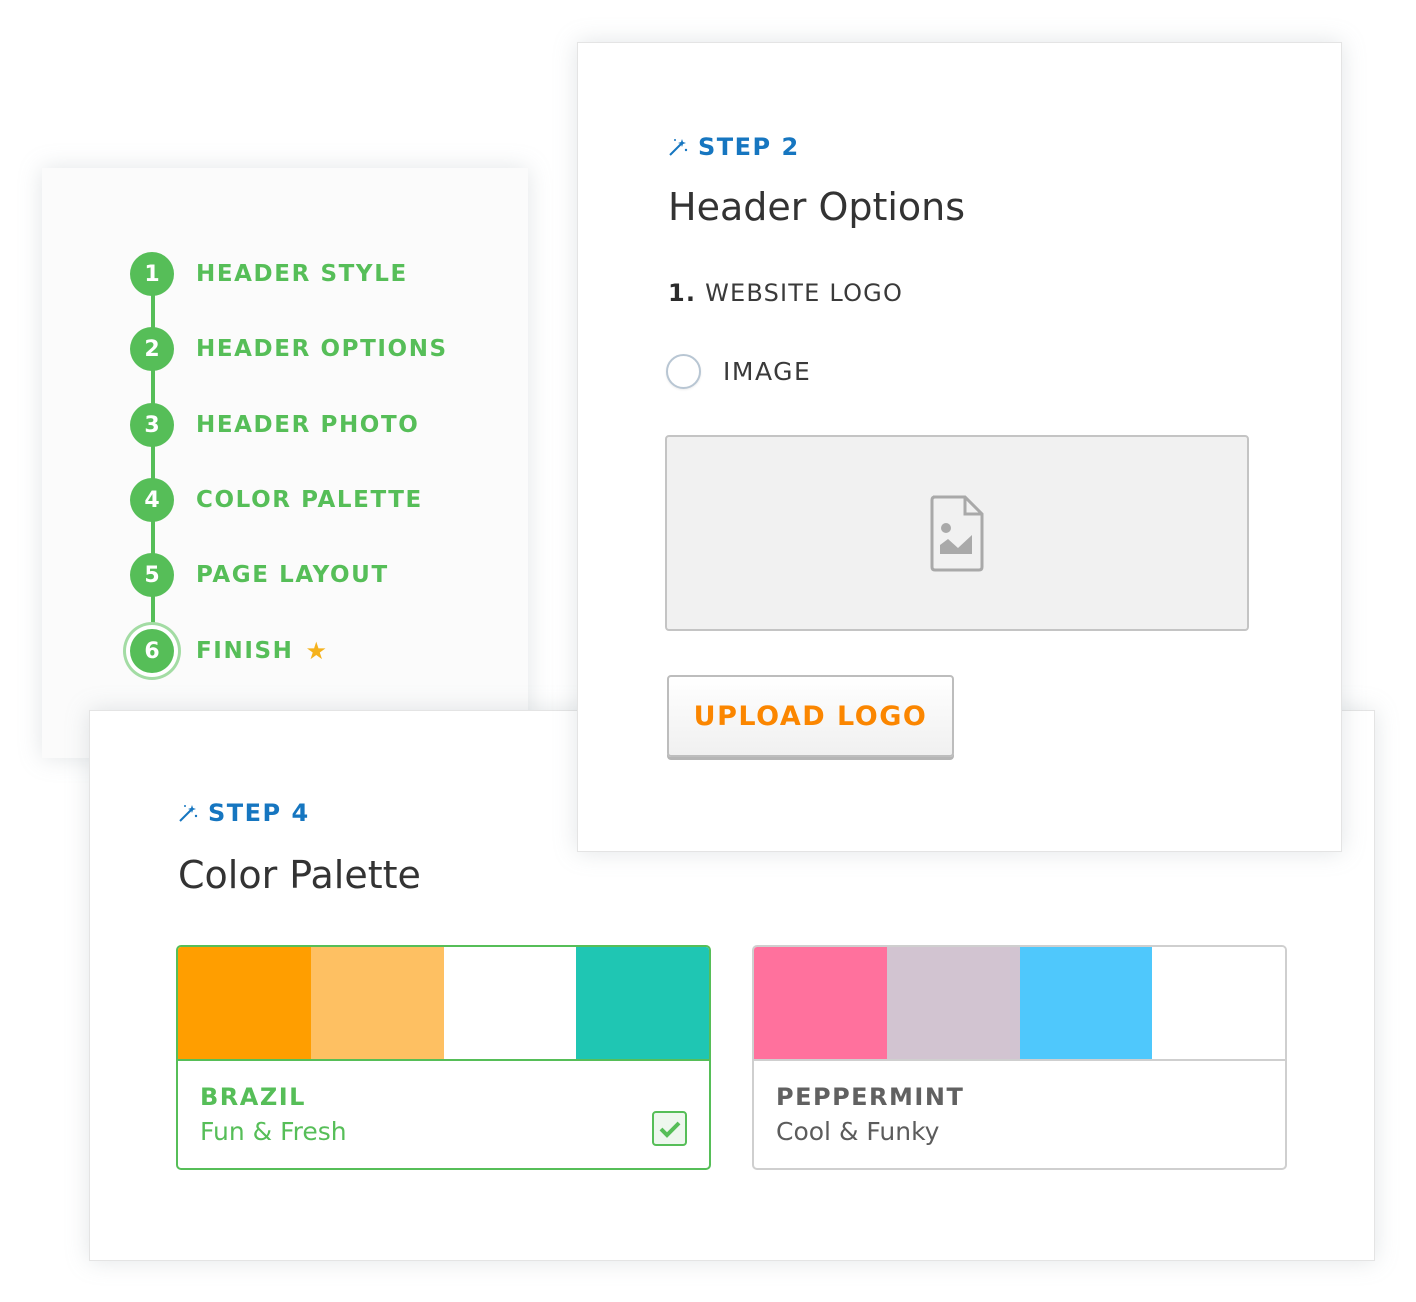 This screenshot has width=1416, height=1302. Describe the element at coordinates (858, 1131) in the screenshot. I see `palette-description: Cool & Funky` at that location.